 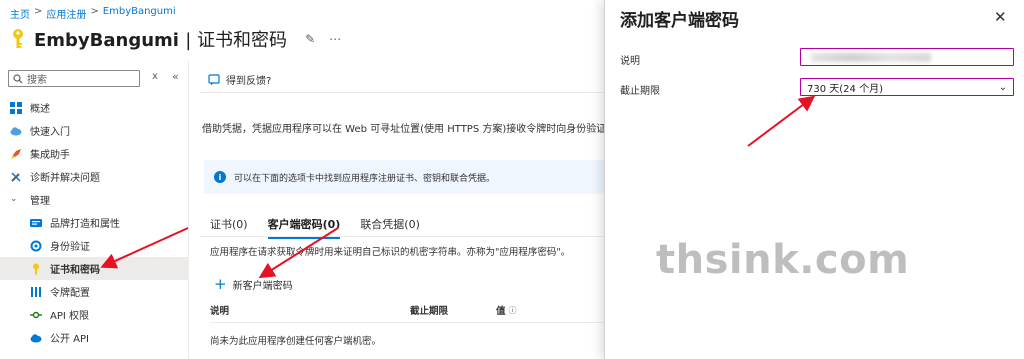 I want to click on arrow-to-expiry, so click(x=781, y=121).